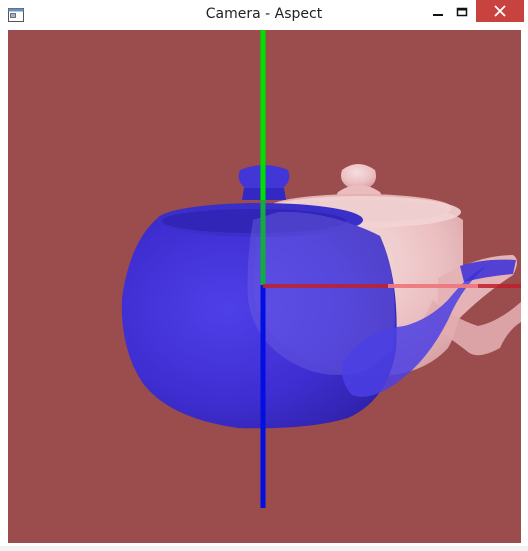 Image resolution: width=528 pixels, height=551 pixels. What do you see at coordinates (264, 15) in the screenshot?
I see `title-bar: Camera - Aspect` at bounding box center [264, 15].